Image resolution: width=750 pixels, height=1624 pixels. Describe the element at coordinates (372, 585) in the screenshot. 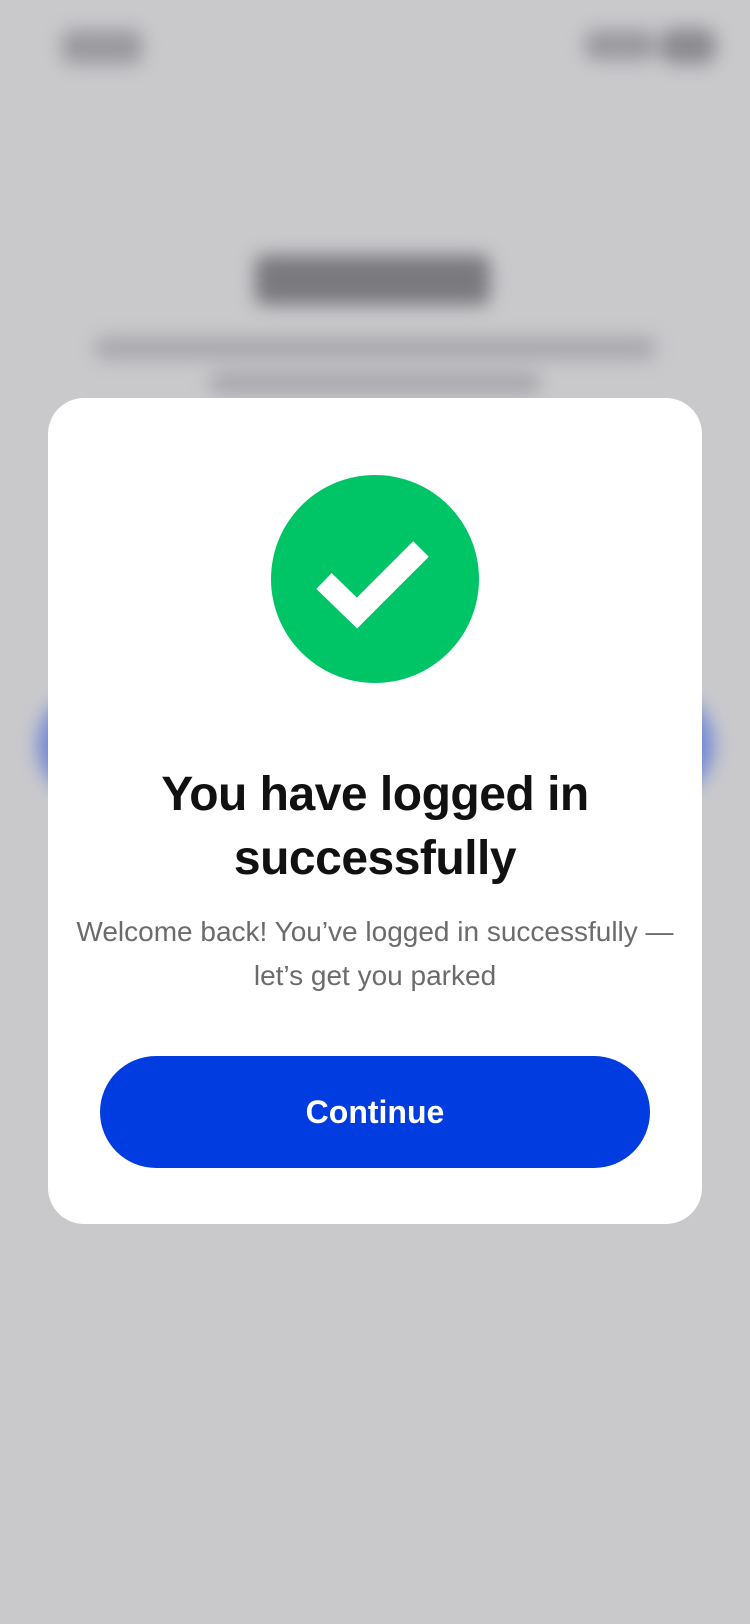

I see `checkmark-icon` at that location.